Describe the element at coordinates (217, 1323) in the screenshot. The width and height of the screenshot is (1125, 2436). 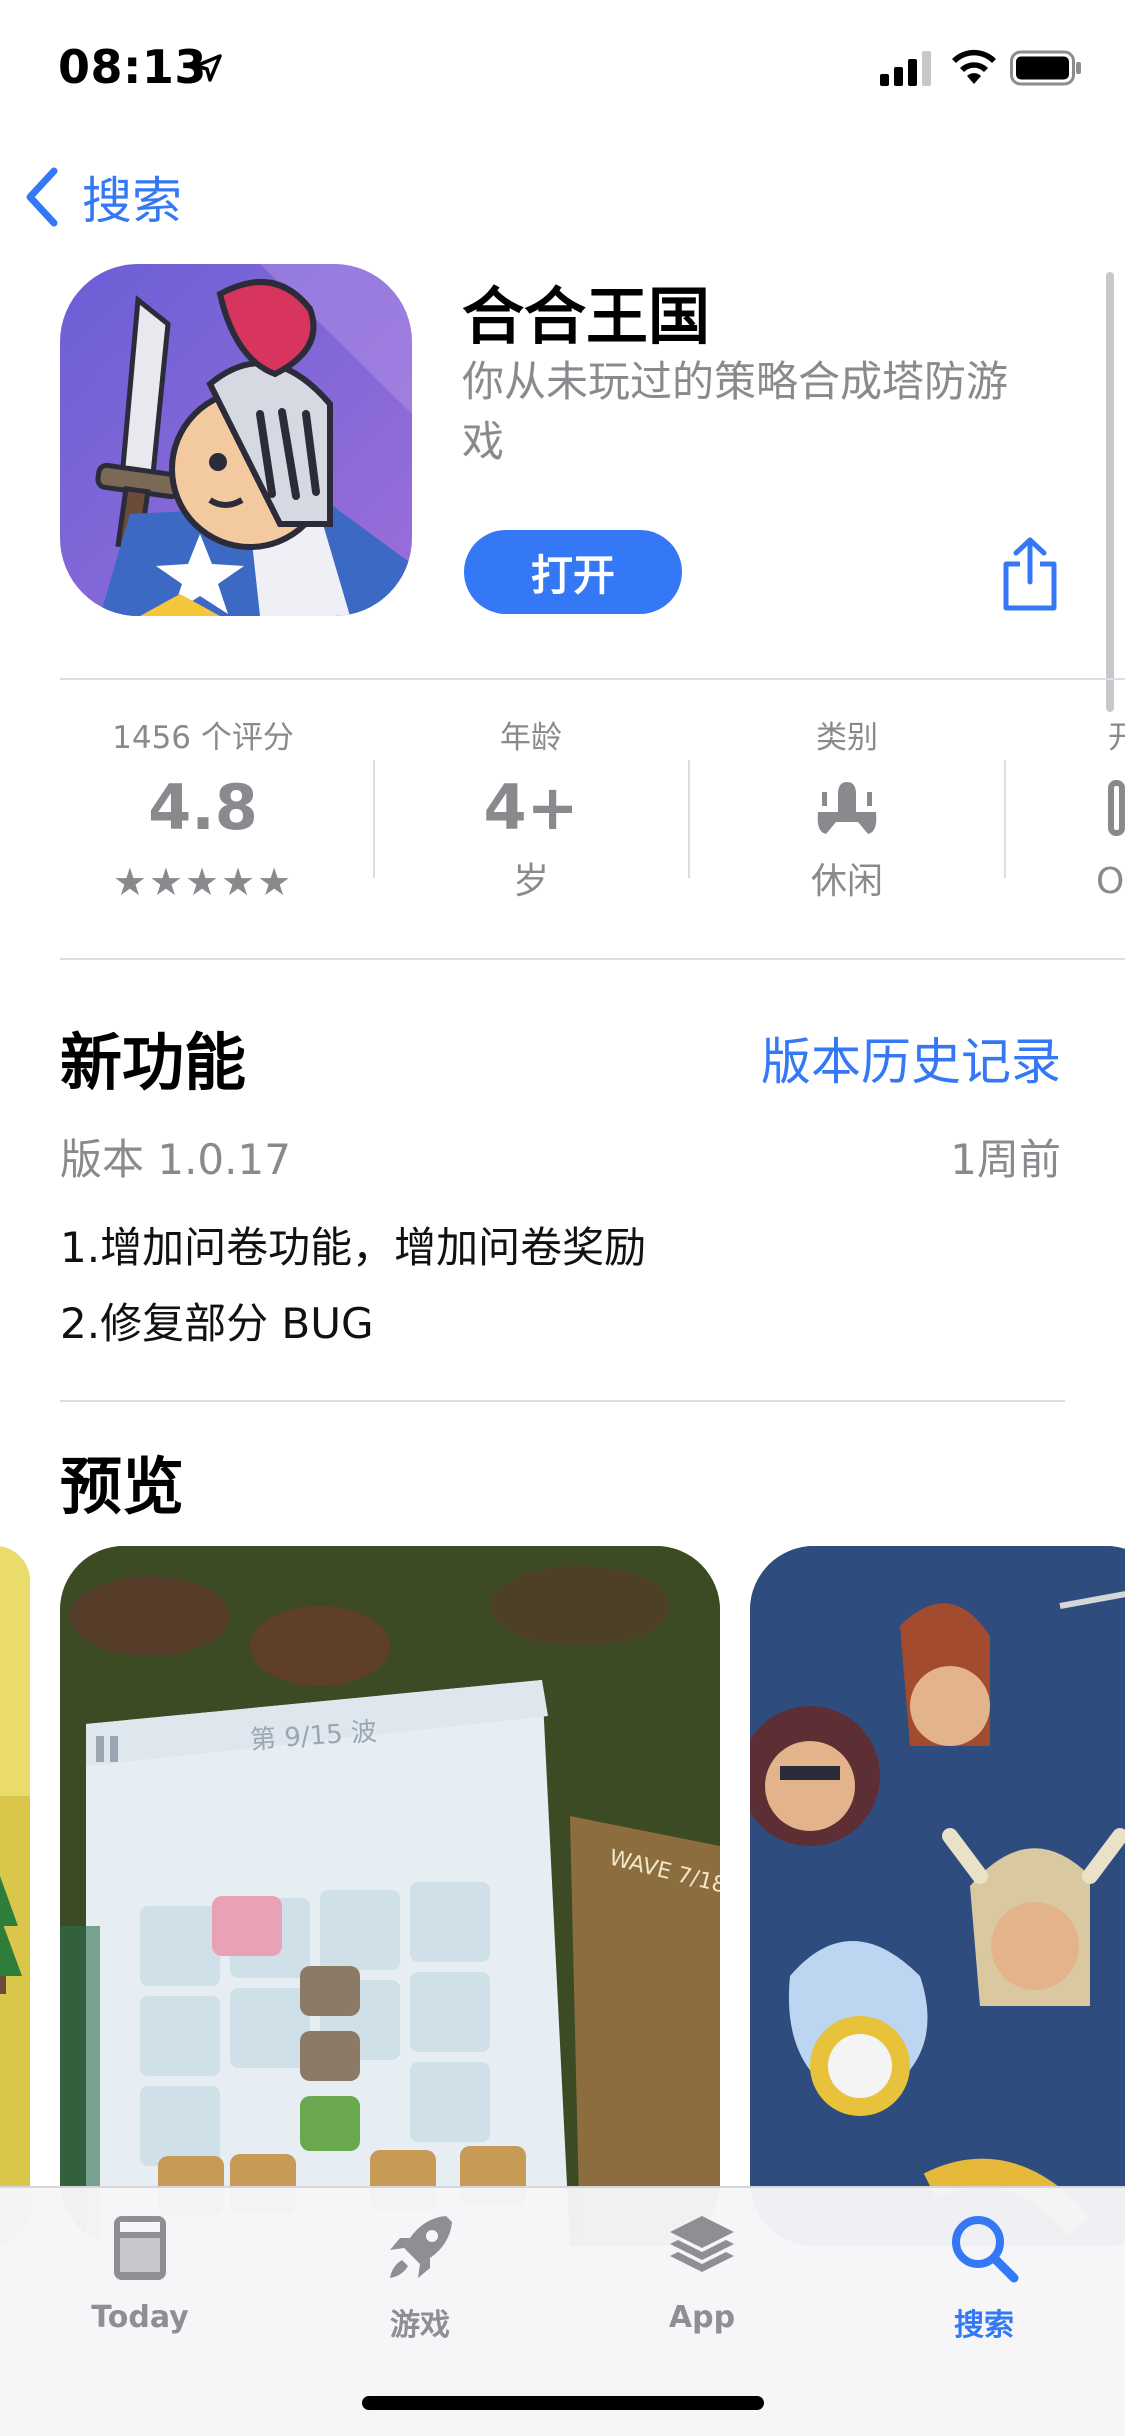
I see `release-note: 2.修复部分 BUG` at that location.